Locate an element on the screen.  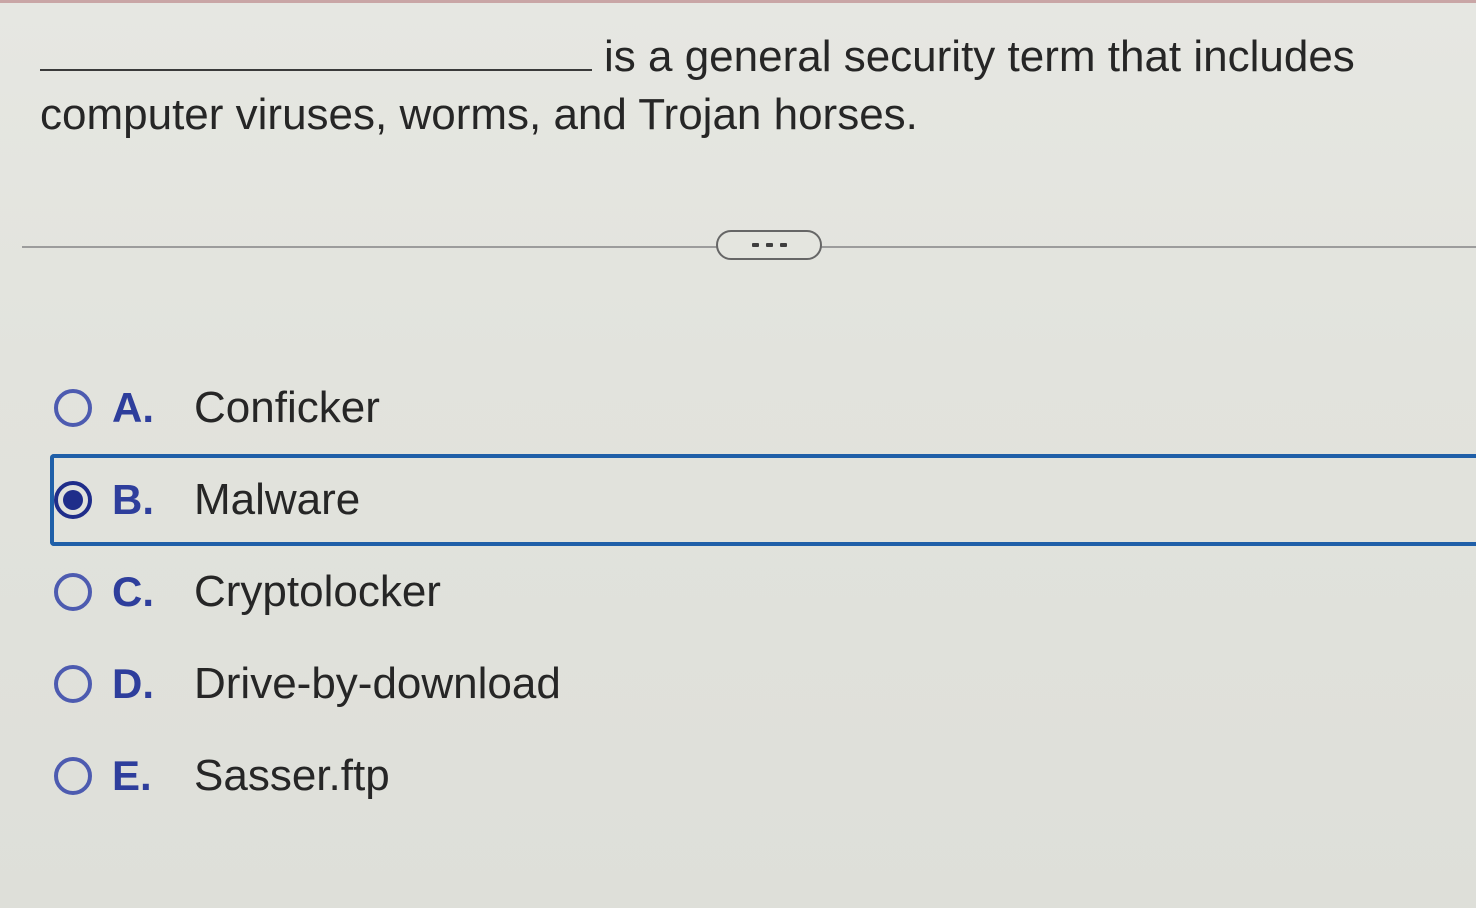
option-e: E. Sasser.ftp is located at coordinates (763, 776).